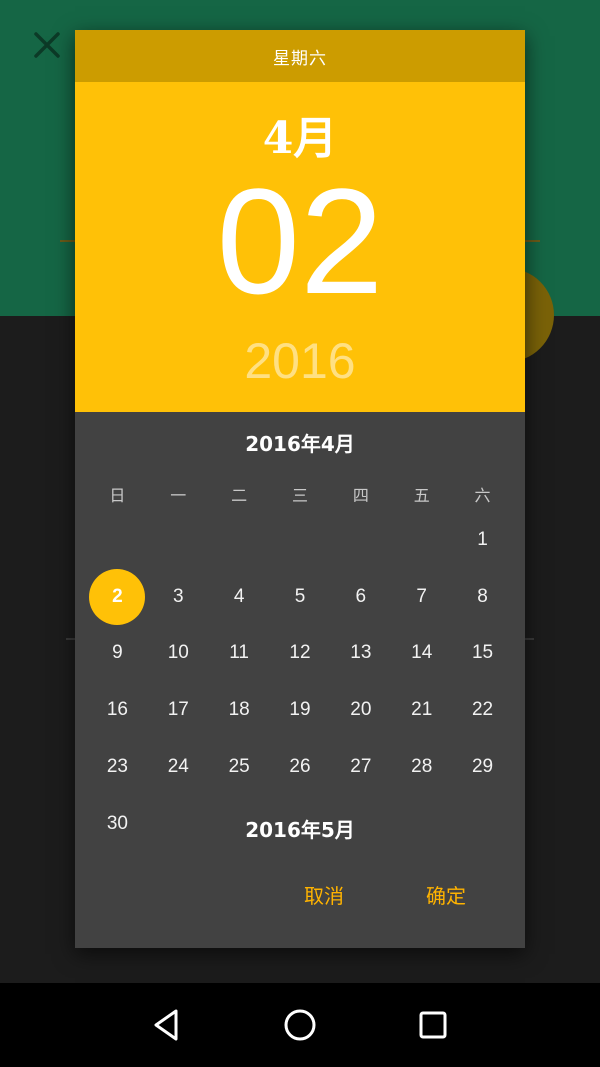 The width and height of the screenshot is (600, 1067). Describe the element at coordinates (178, 653) in the screenshot. I see `calendar-day: 10` at that location.